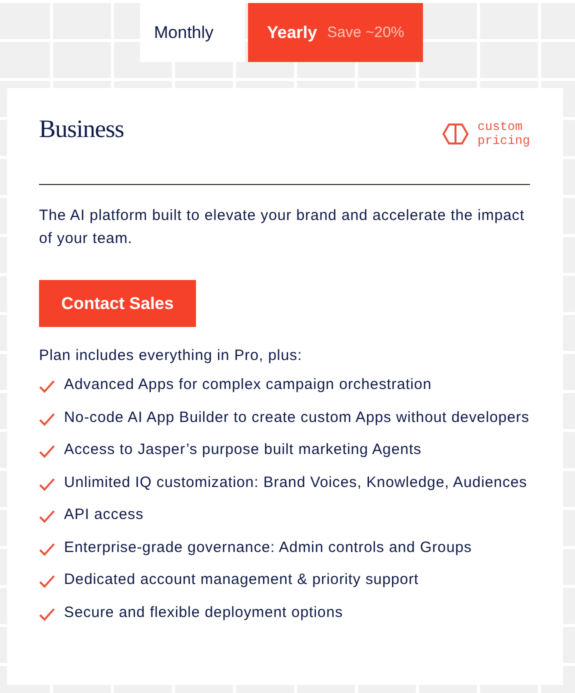 The height and width of the screenshot is (693, 575). I want to click on feature-text: Advanced Apps for complex campaign orchestration, so click(248, 385).